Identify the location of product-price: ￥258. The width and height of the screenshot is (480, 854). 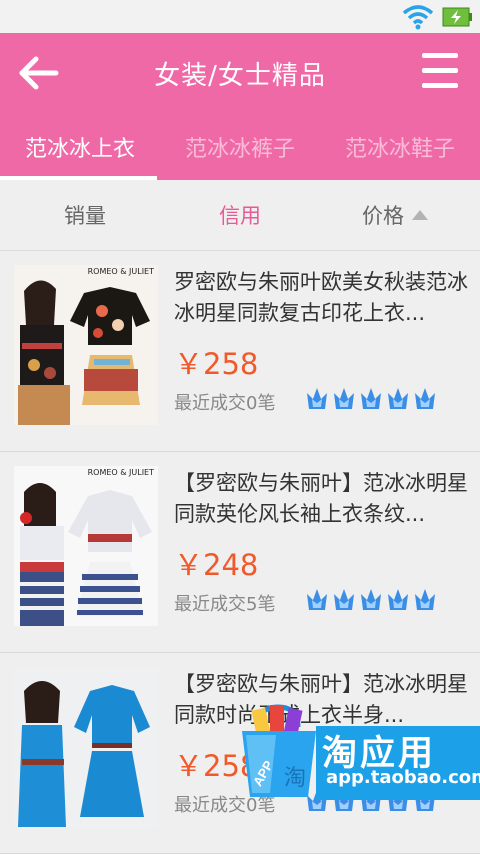
(216, 364).